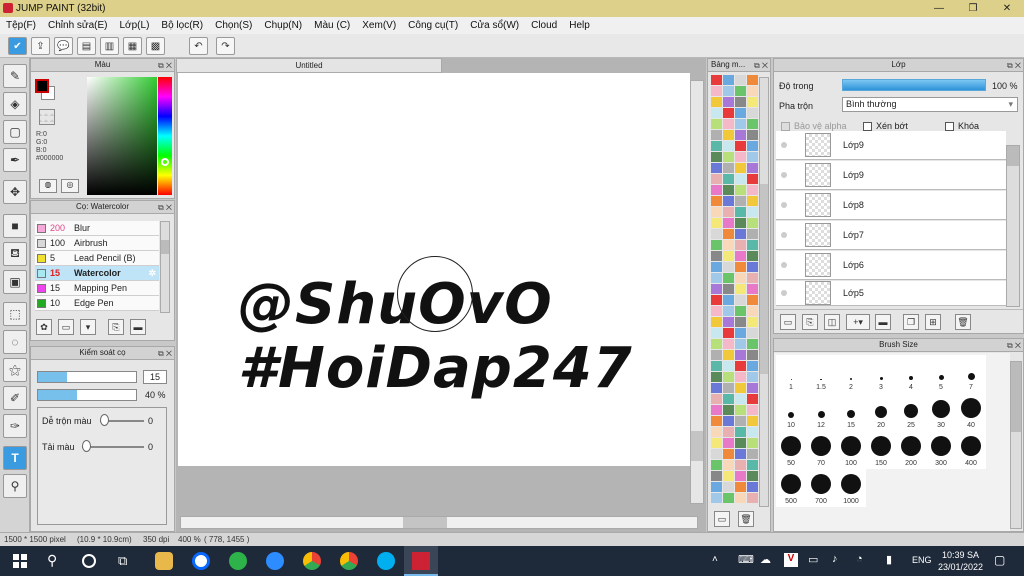  I want to click on zoom-icon, so click(275, 561).